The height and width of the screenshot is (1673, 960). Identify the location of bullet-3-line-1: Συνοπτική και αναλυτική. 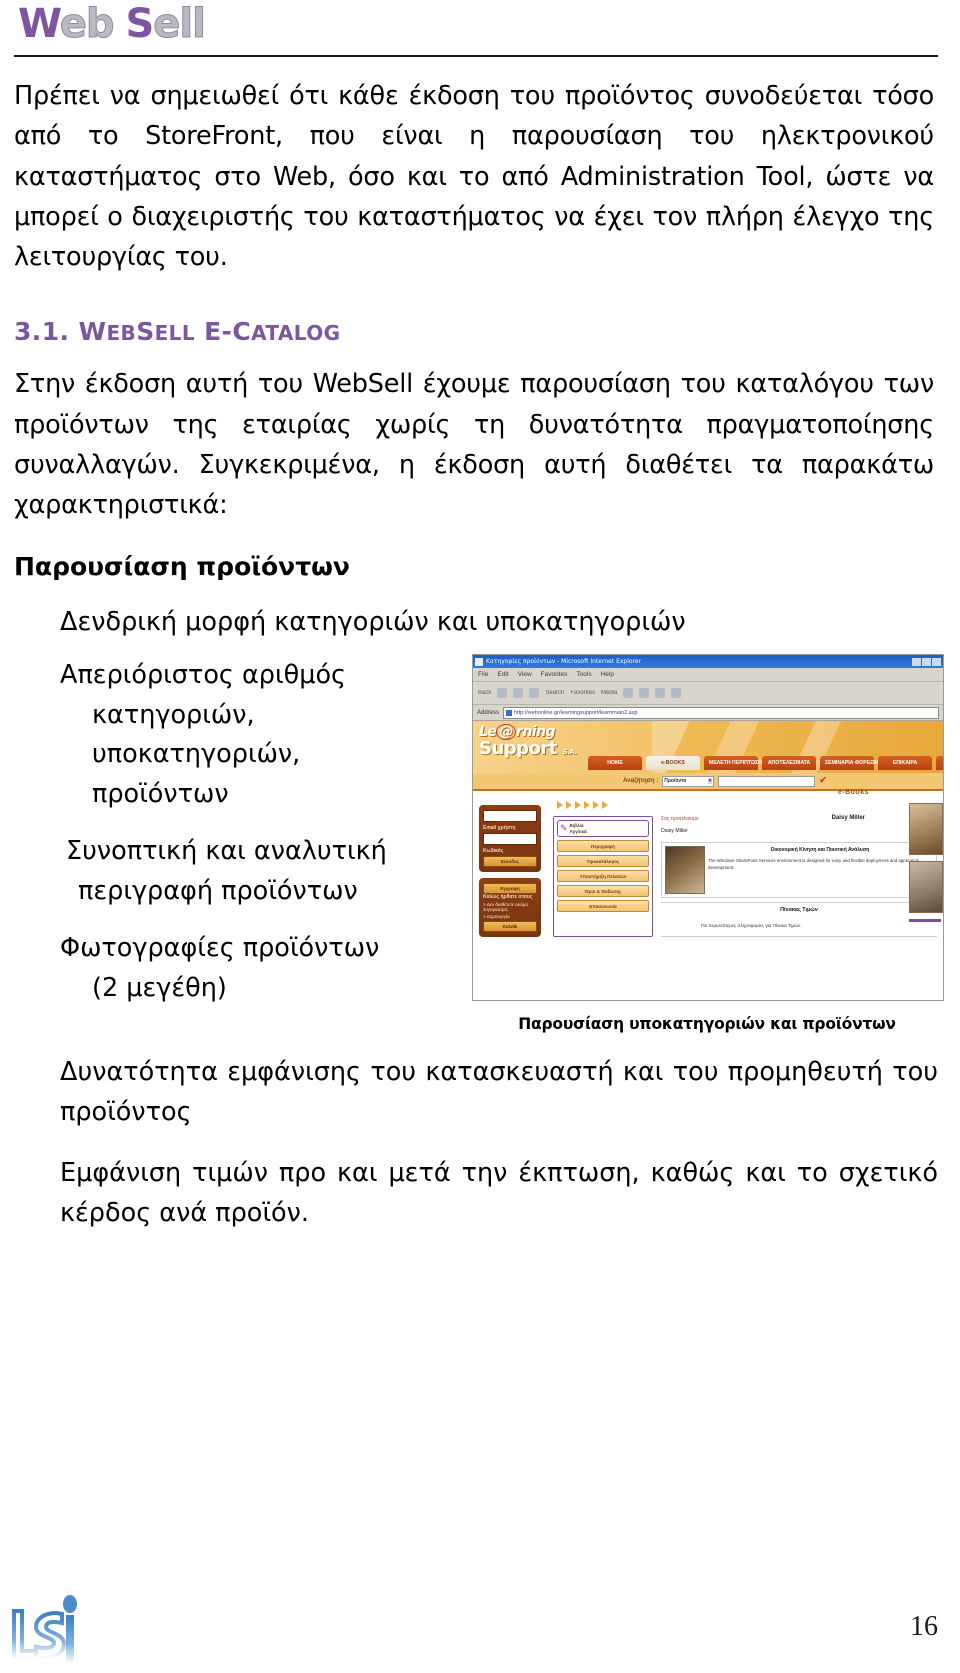
(226, 851).